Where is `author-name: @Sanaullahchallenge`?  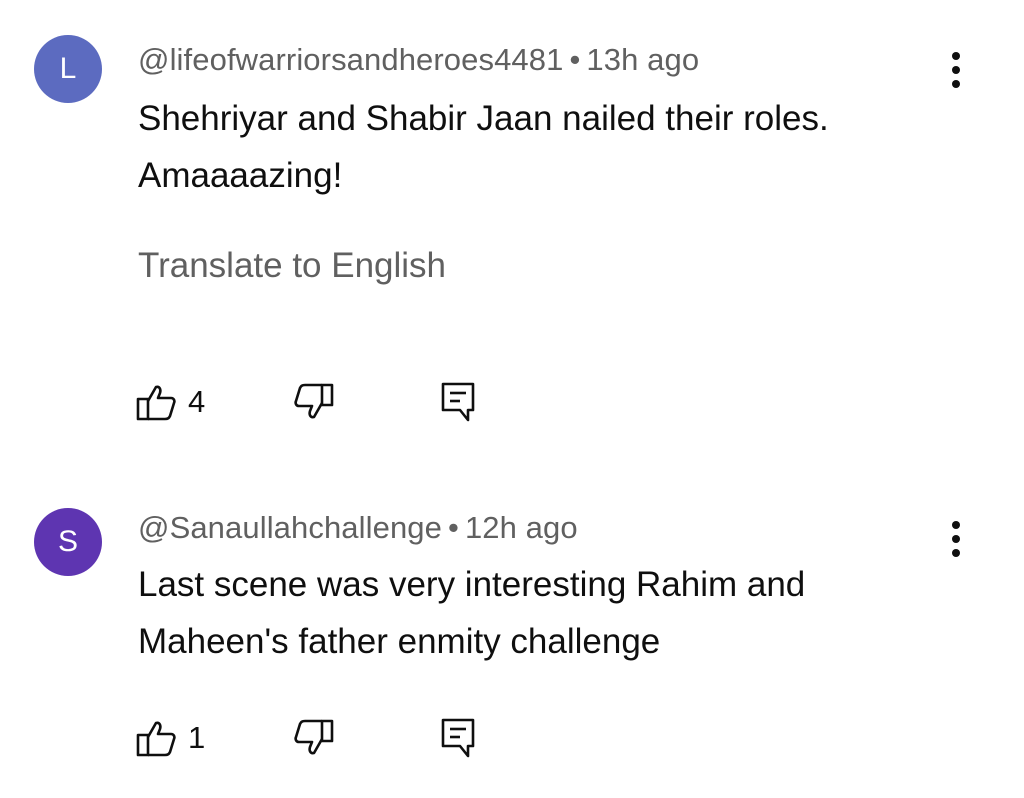
author-name: @Sanaullahchallenge is located at coordinates (290, 527).